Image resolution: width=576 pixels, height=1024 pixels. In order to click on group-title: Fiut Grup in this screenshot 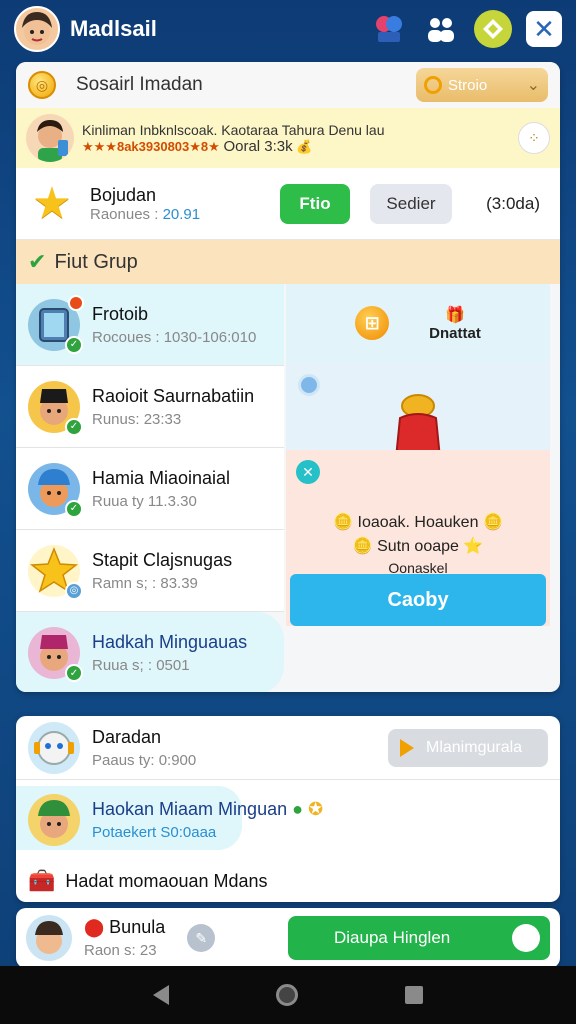, I will do `click(96, 261)`.